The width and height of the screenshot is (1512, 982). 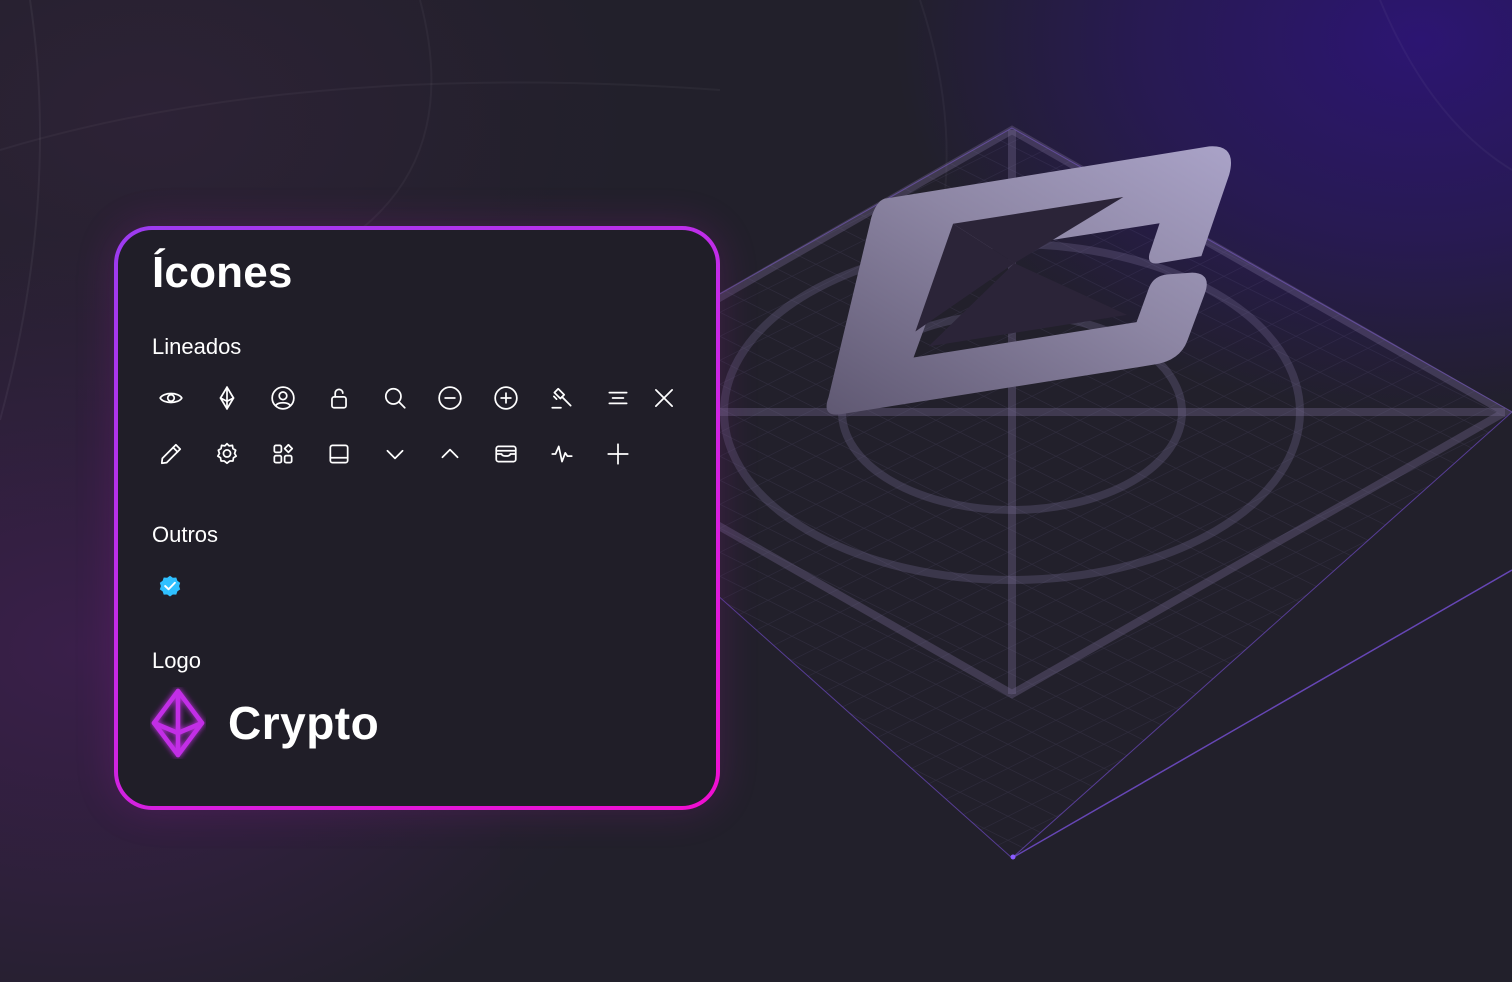 I want to click on user-circle-icon, so click(x=283, y=398).